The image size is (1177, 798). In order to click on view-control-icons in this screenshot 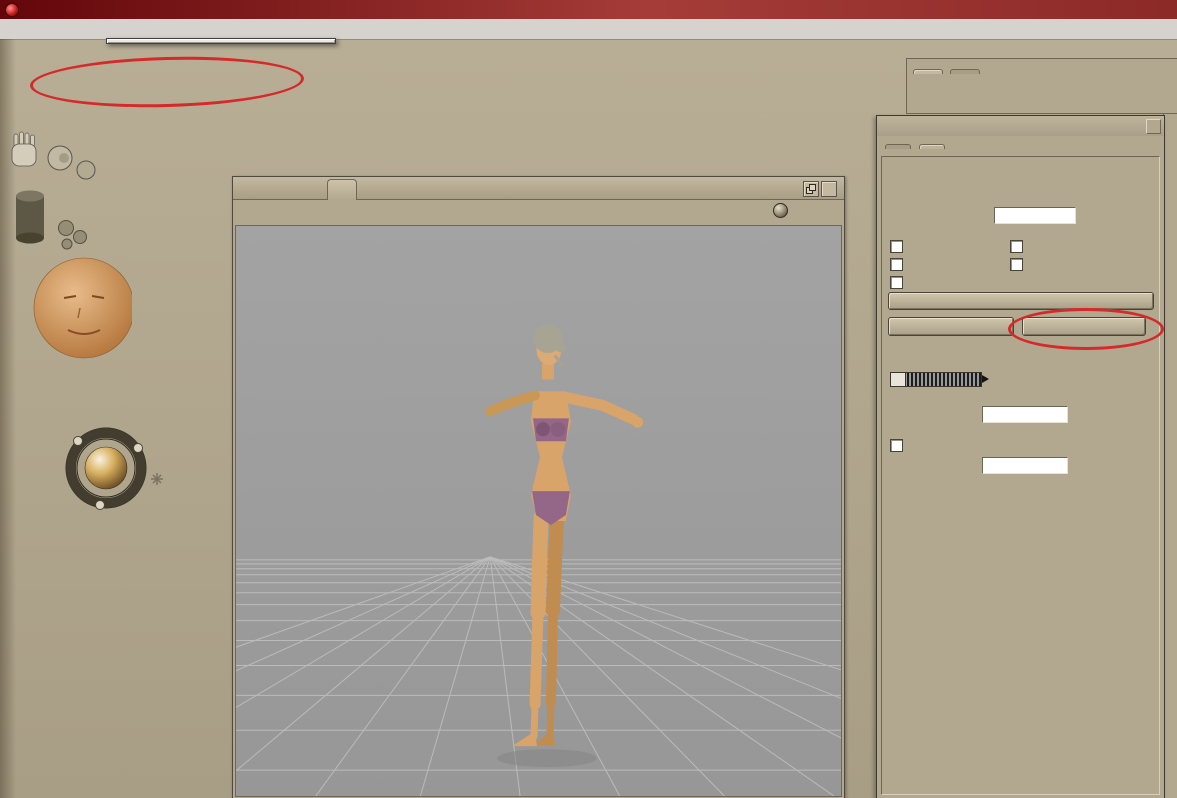, I will do `click(801, 210)`.